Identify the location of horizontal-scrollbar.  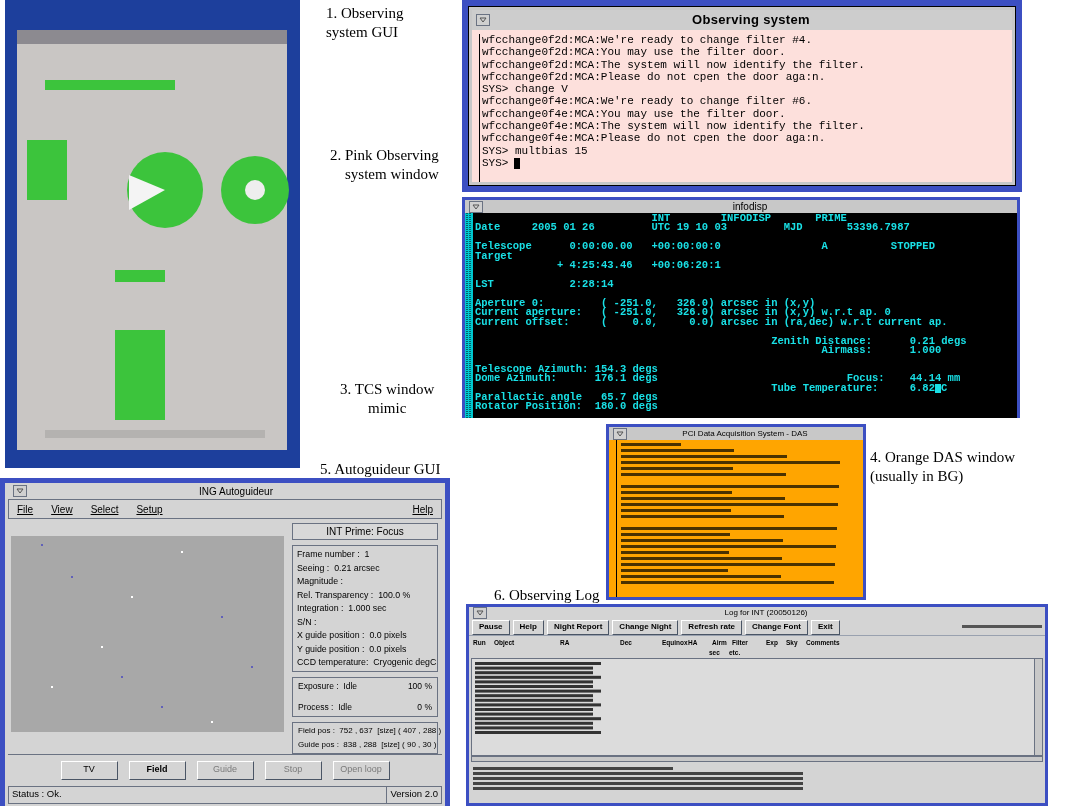
(757, 758).